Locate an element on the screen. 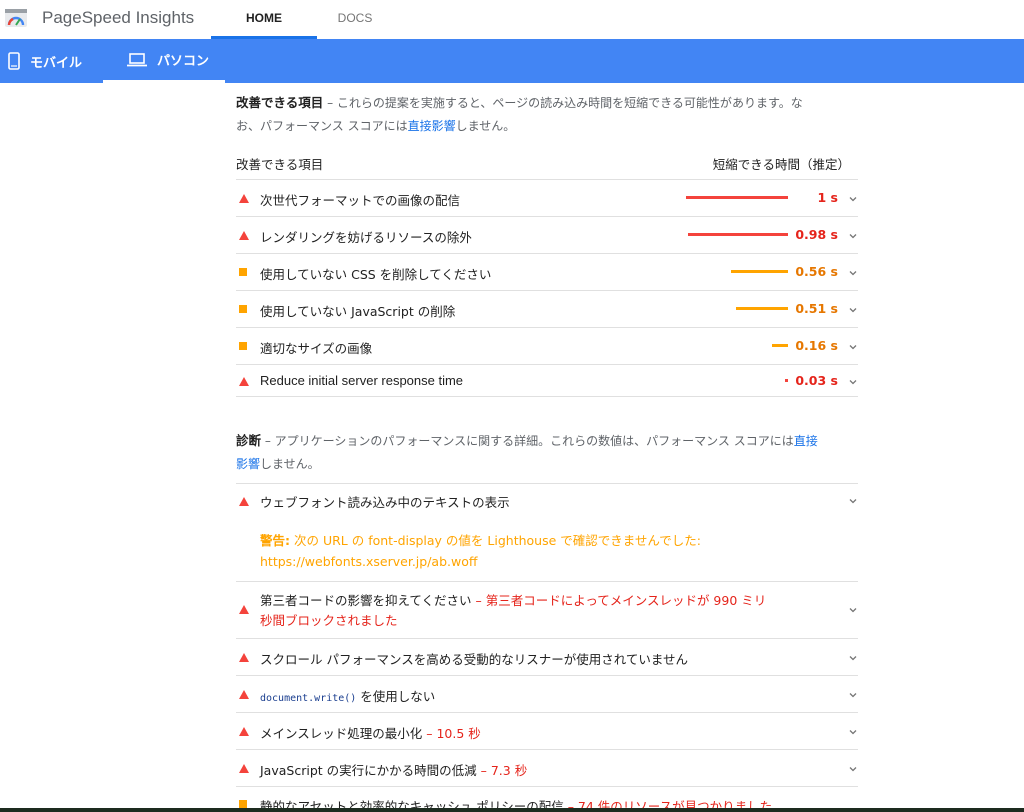 This screenshot has height=812, width=1024. device-tab-desktop-label: パソコン is located at coordinates (183, 61).